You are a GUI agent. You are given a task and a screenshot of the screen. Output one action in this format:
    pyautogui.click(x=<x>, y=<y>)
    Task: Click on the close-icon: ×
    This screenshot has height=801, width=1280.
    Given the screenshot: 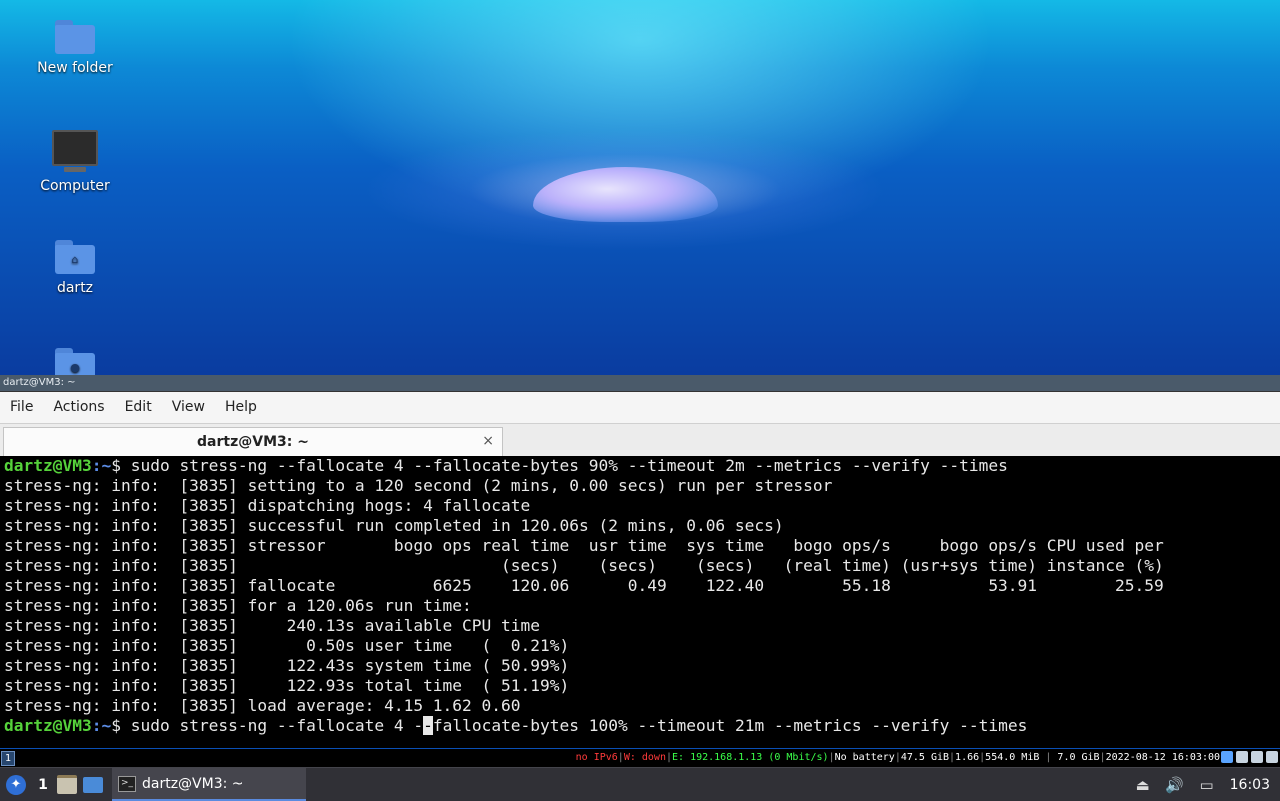 What is the action you would take?
    pyautogui.click(x=488, y=441)
    